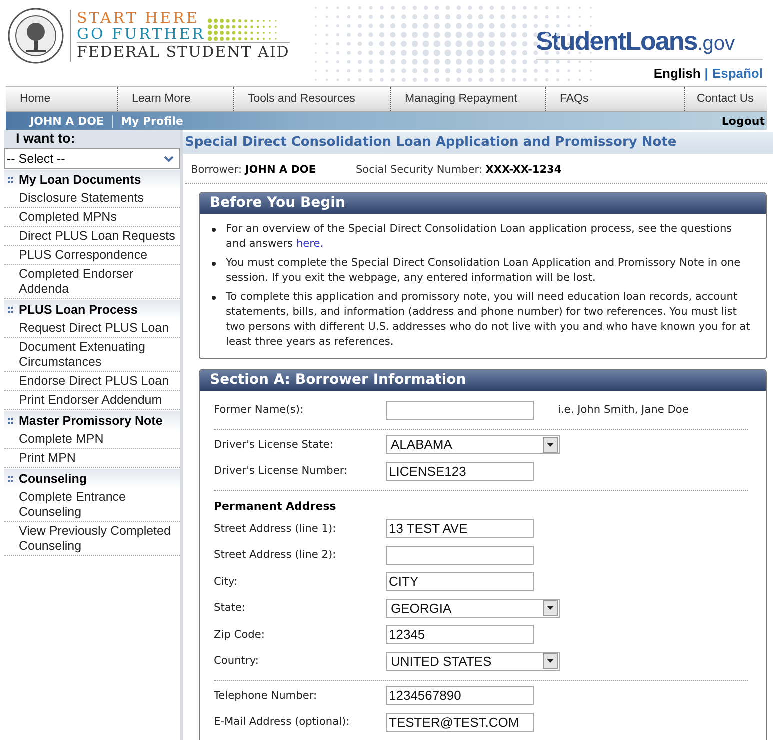 The image size is (773, 740). What do you see at coordinates (253, 170) in the screenshot?
I see `borrower-info: Borrower: JOHN A DOE` at bounding box center [253, 170].